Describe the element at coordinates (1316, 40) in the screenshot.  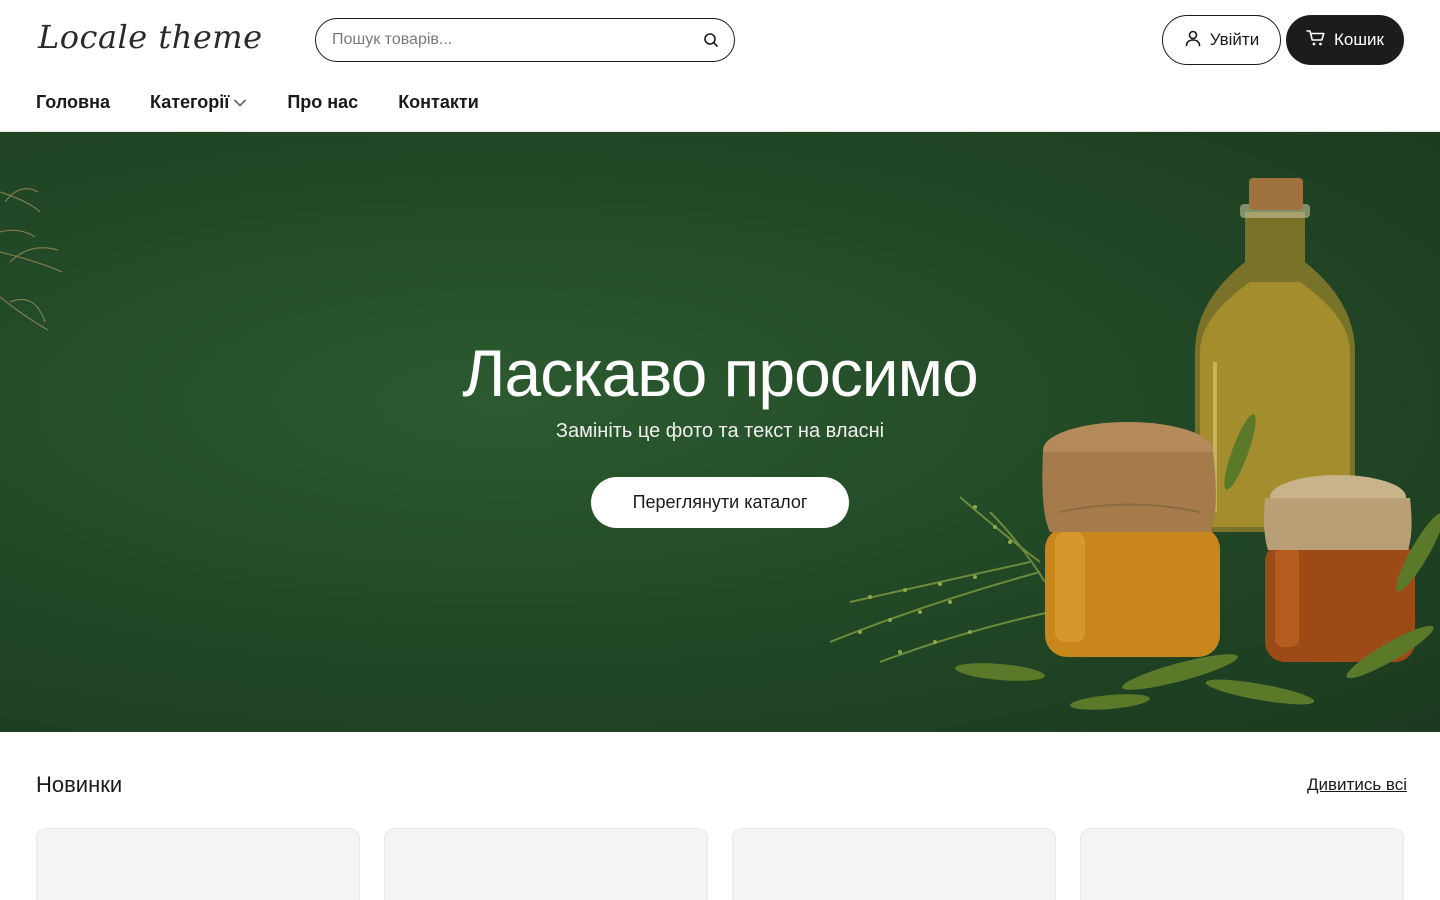
I see `cart-icon` at that location.